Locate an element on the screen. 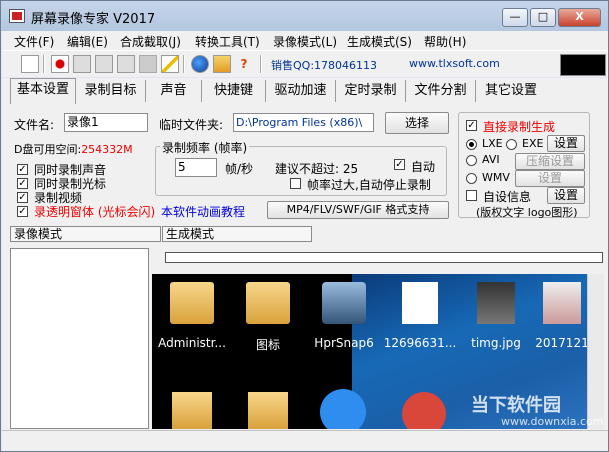 The width and height of the screenshot is (609, 452). custom-info-settings-button: 设置 is located at coordinates (566, 195).